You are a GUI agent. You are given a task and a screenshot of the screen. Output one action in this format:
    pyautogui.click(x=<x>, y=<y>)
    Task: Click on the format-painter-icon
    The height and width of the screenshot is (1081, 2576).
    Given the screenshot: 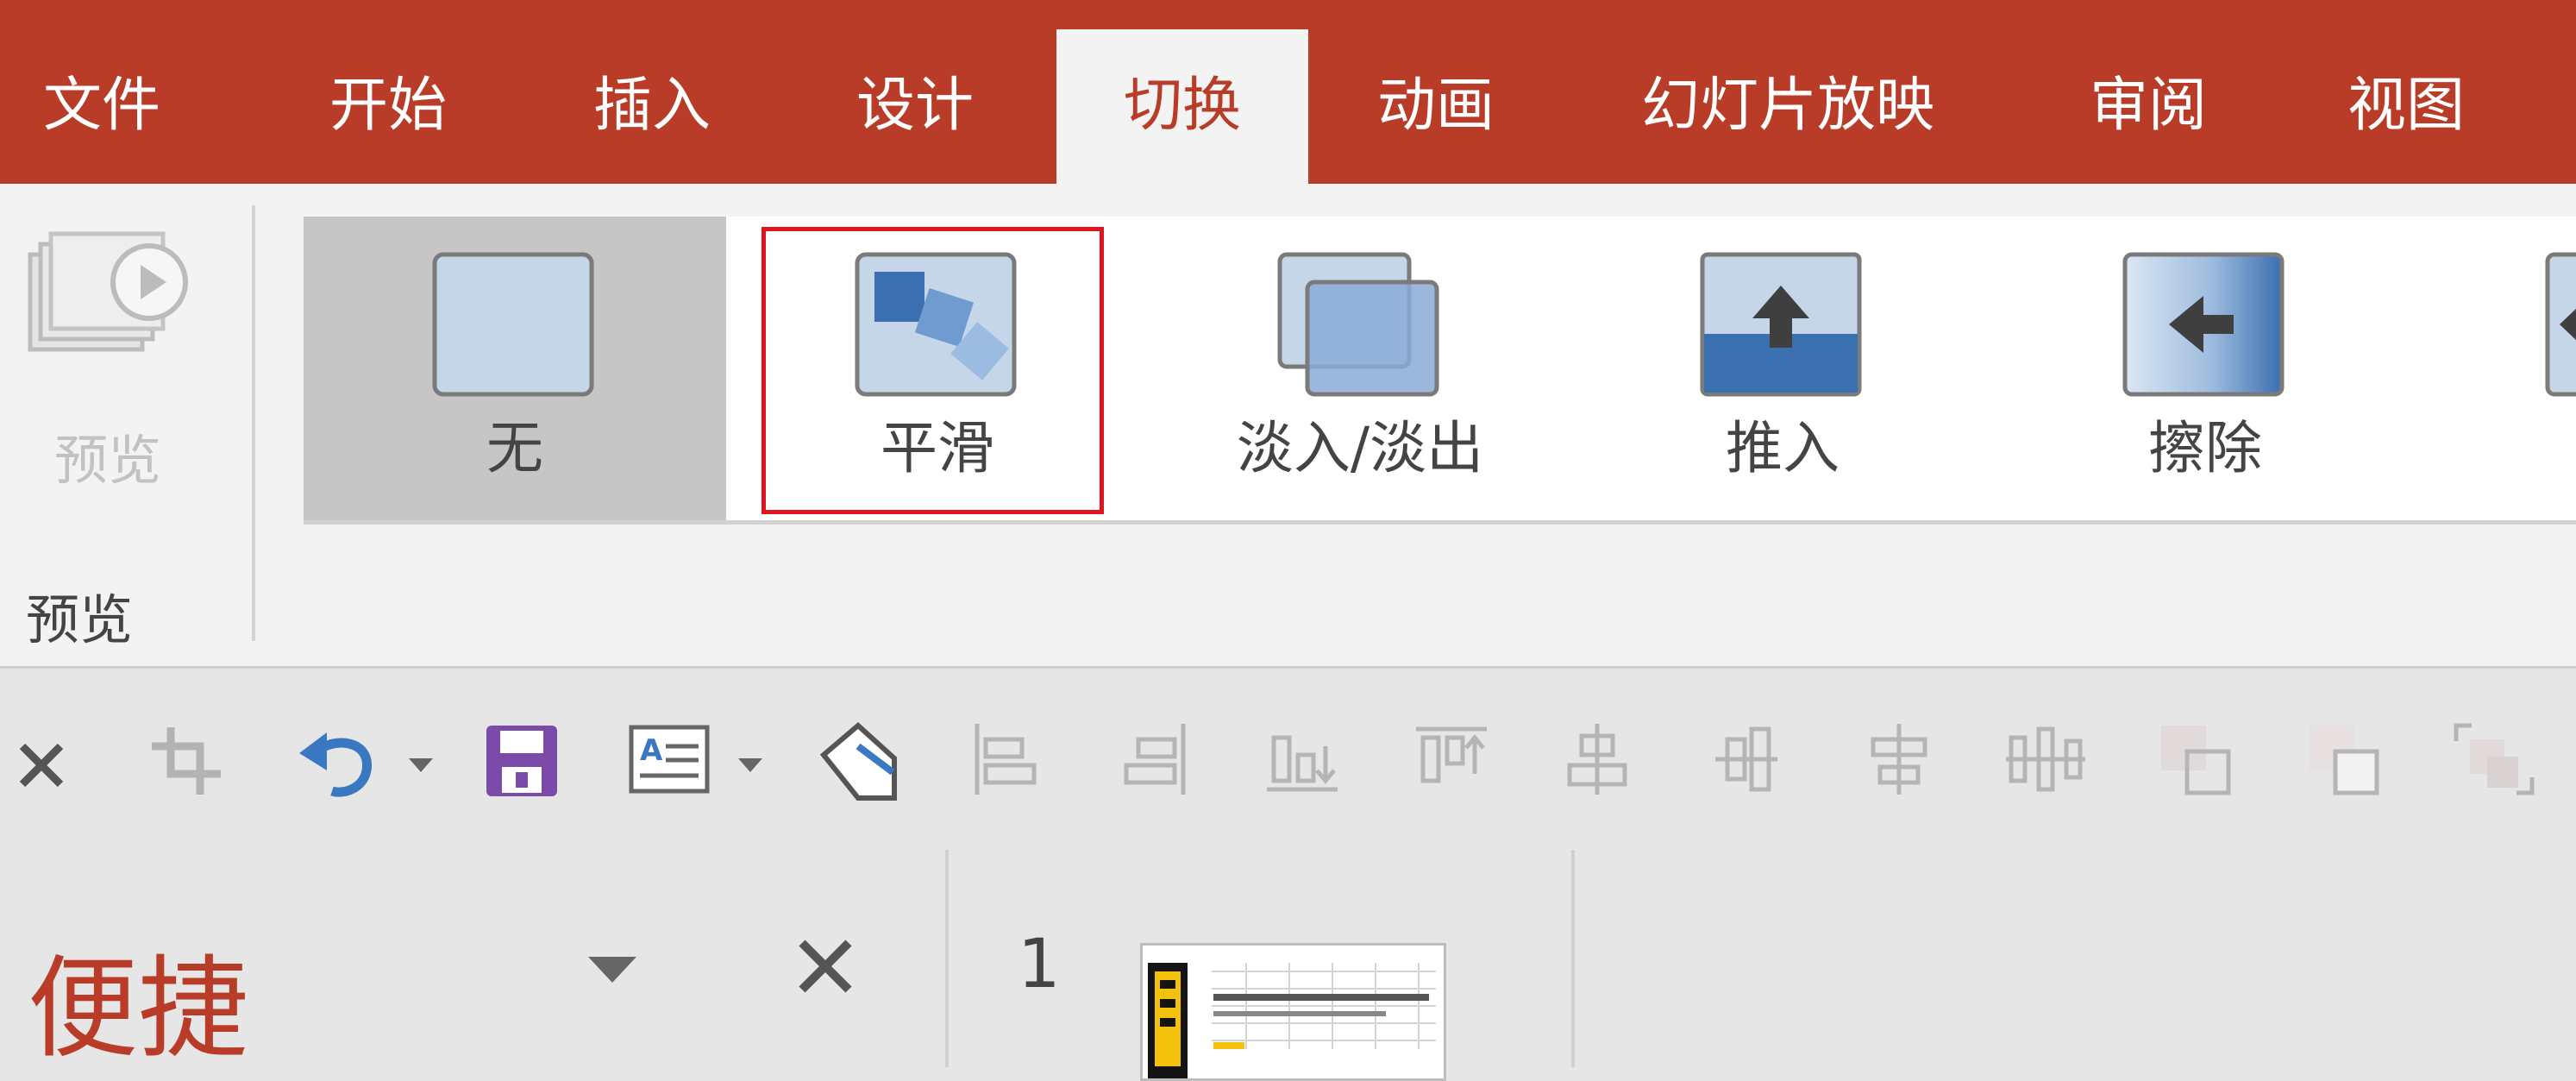 What is the action you would take?
    pyautogui.click(x=858, y=759)
    